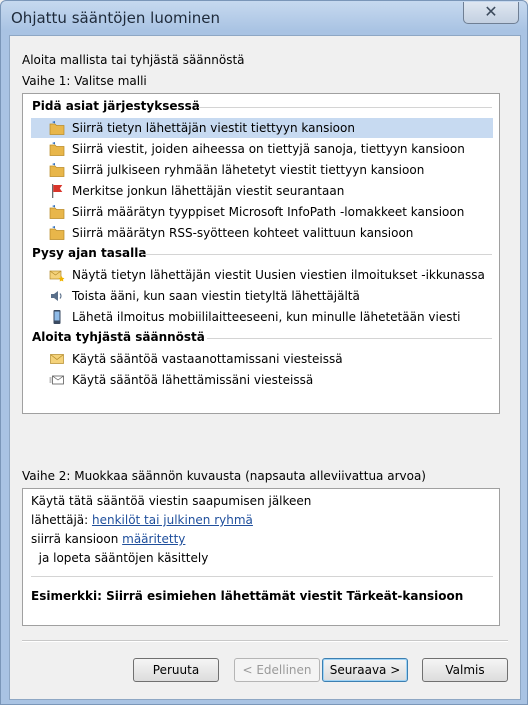 This screenshot has height=705, width=528. I want to click on mail-star-icon, so click(57, 276).